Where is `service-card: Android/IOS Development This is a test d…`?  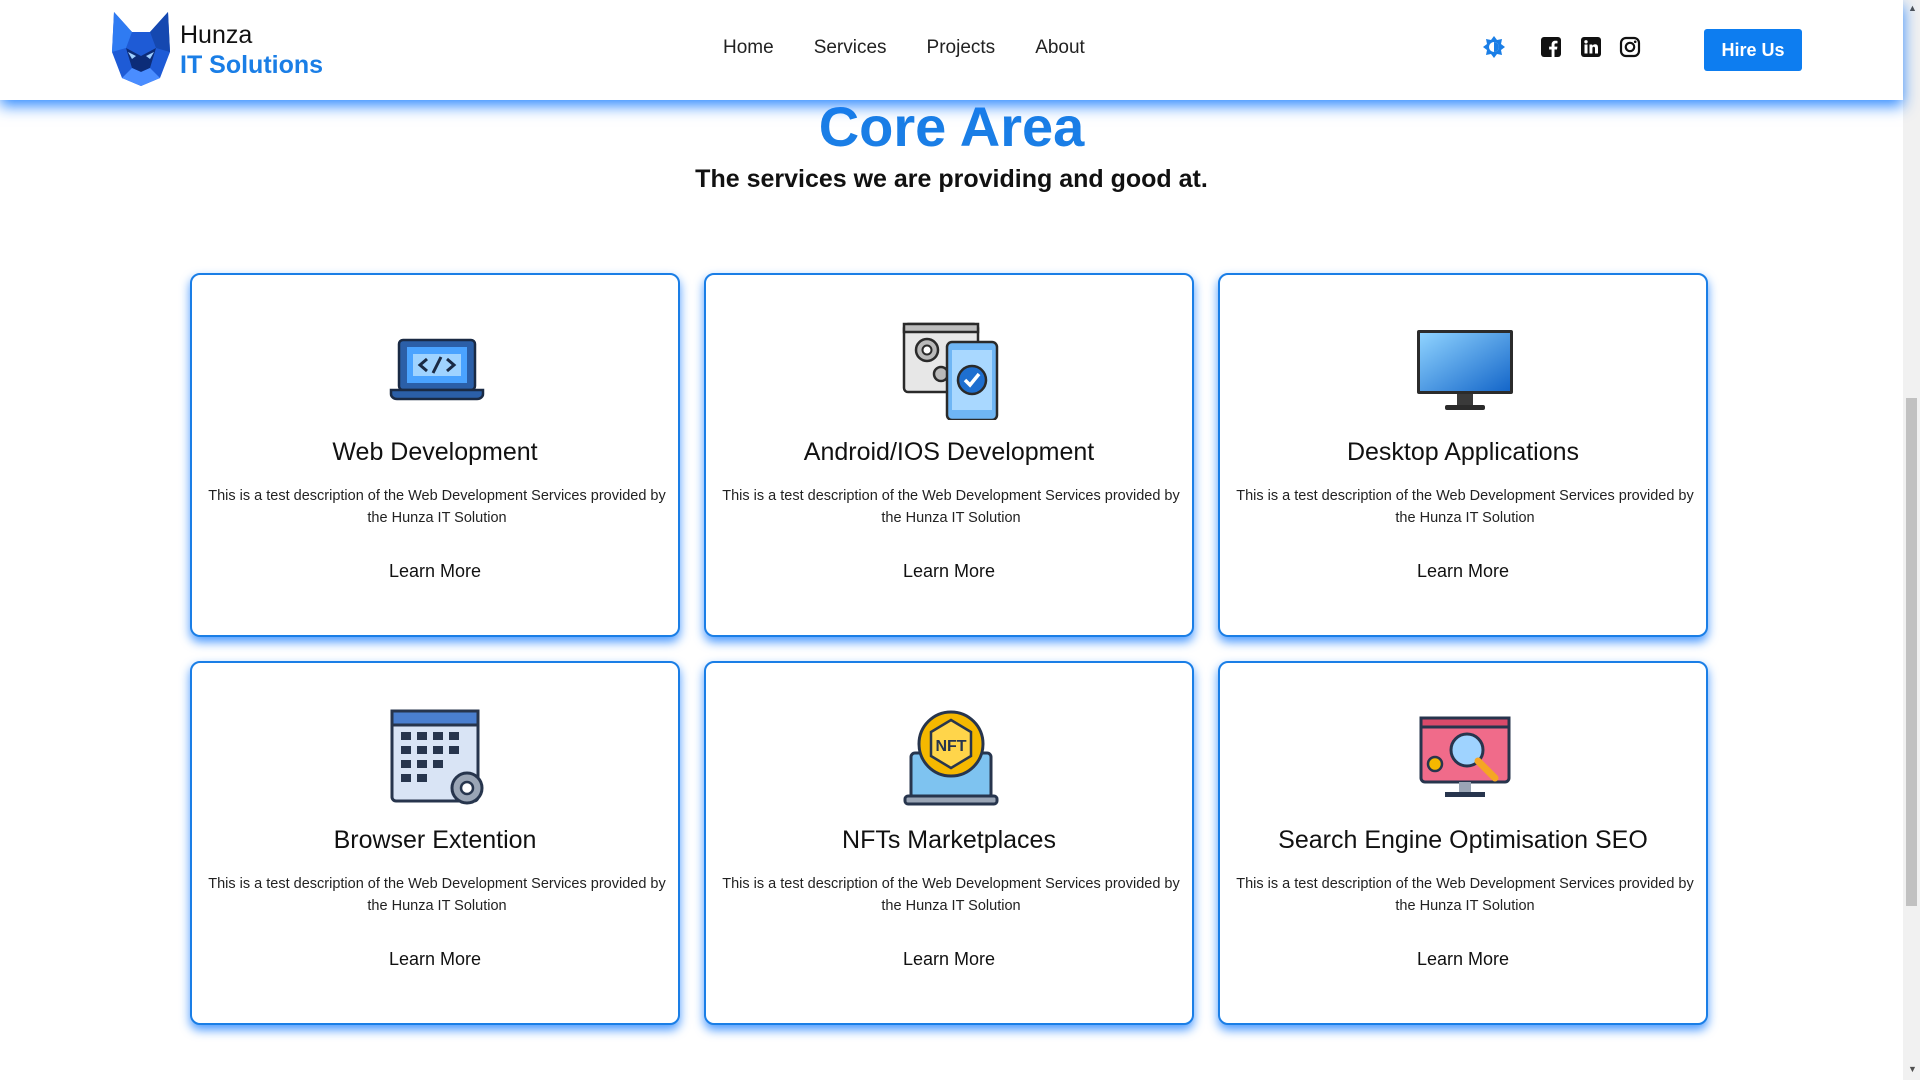 service-card: Android/IOS Development This is a test d… is located at coordinates (949, 455).